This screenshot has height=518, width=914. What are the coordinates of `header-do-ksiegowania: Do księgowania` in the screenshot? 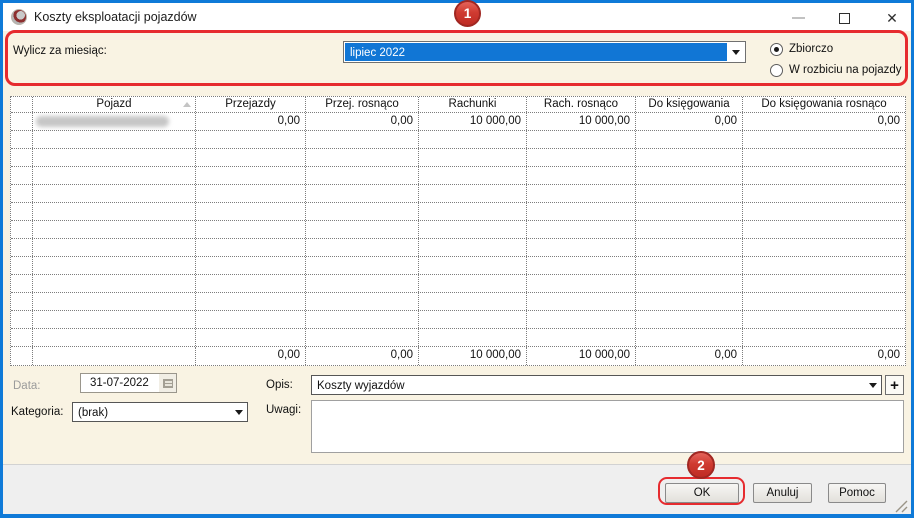 It's located at (689, 104).